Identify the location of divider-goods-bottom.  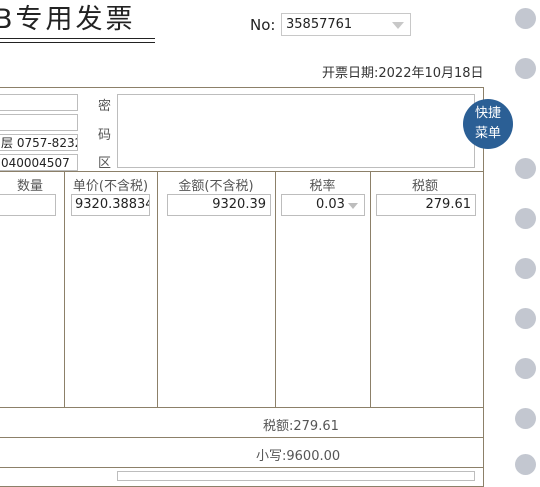
(242, 407).